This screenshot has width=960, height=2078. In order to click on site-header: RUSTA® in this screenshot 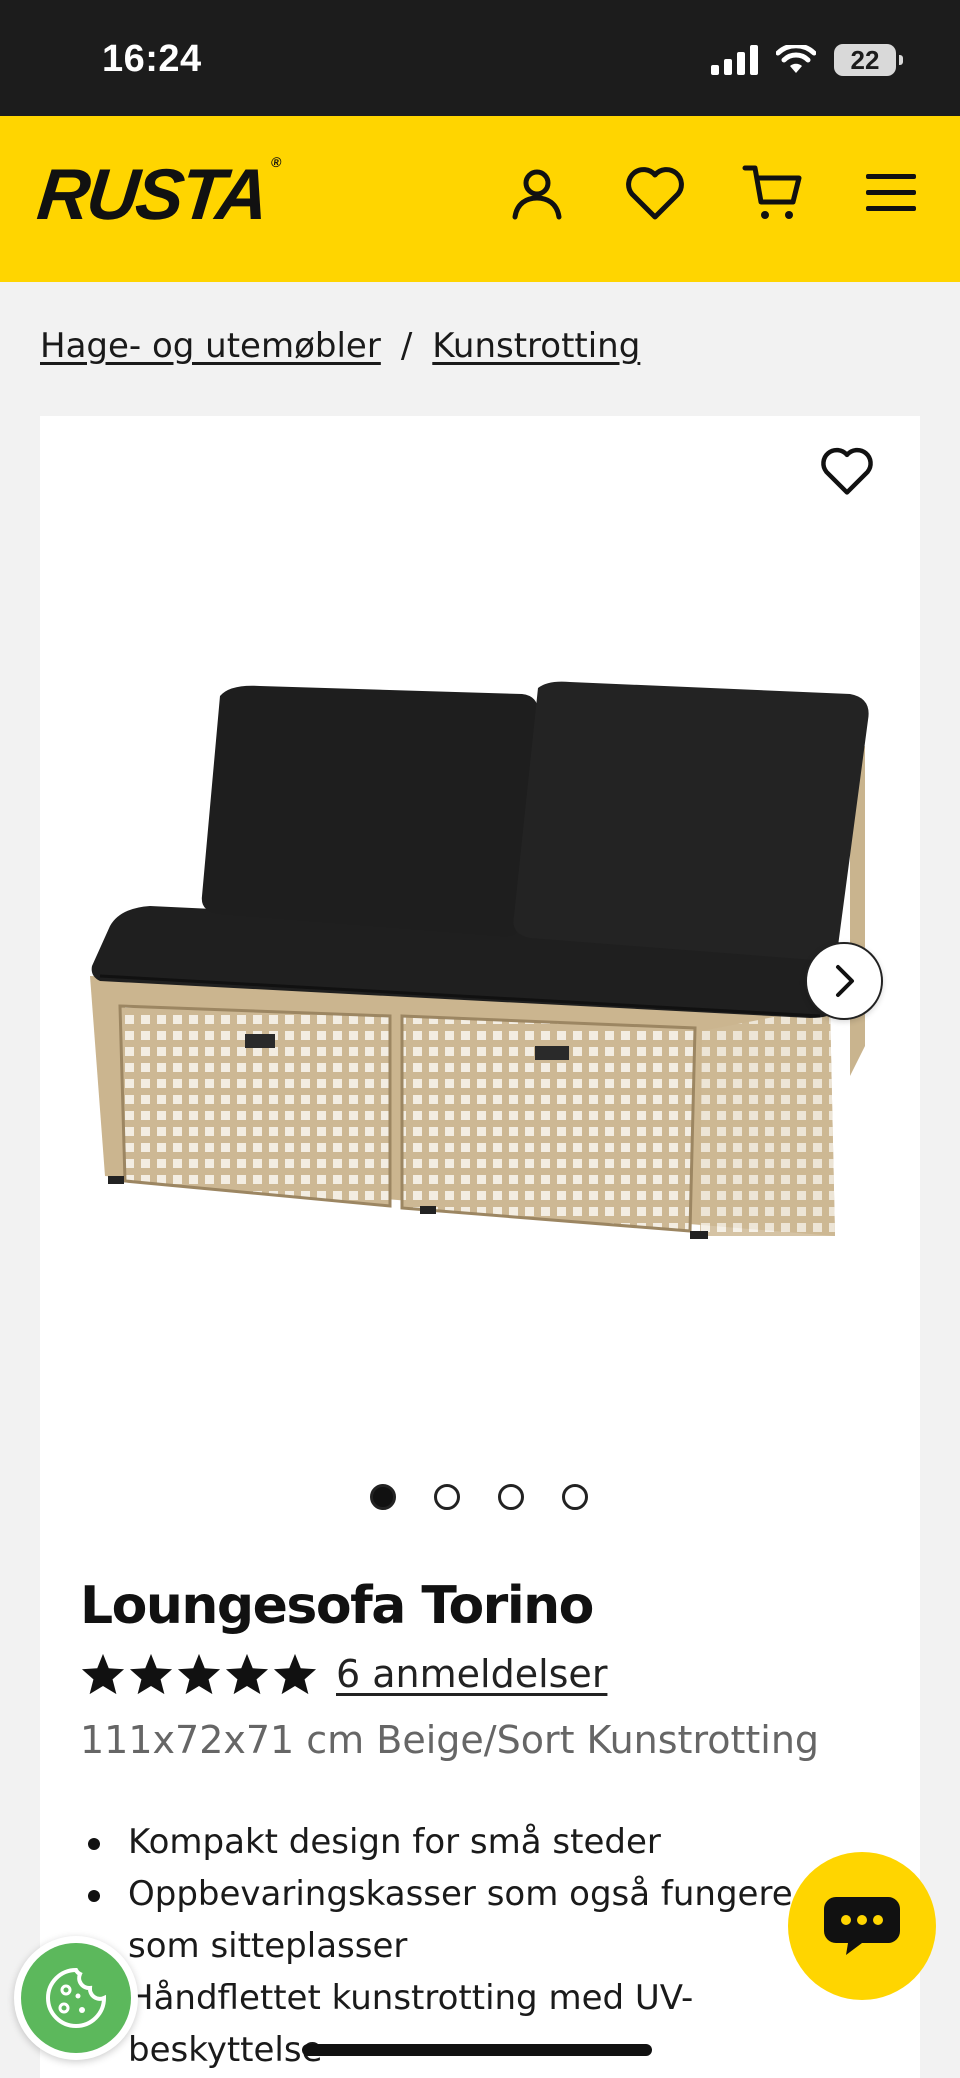, I will do `click(480, 199)`.